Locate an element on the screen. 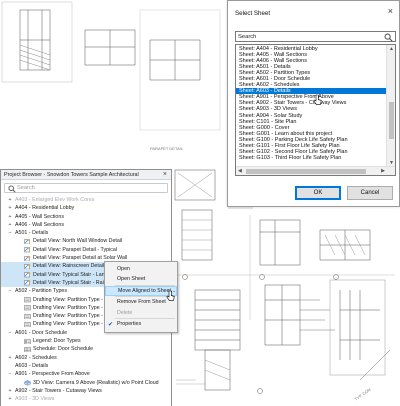 The width and height of the screenshot is (400, 406). tree-item-label: A406 - Wall Sections is located at coordinates (39, 224).